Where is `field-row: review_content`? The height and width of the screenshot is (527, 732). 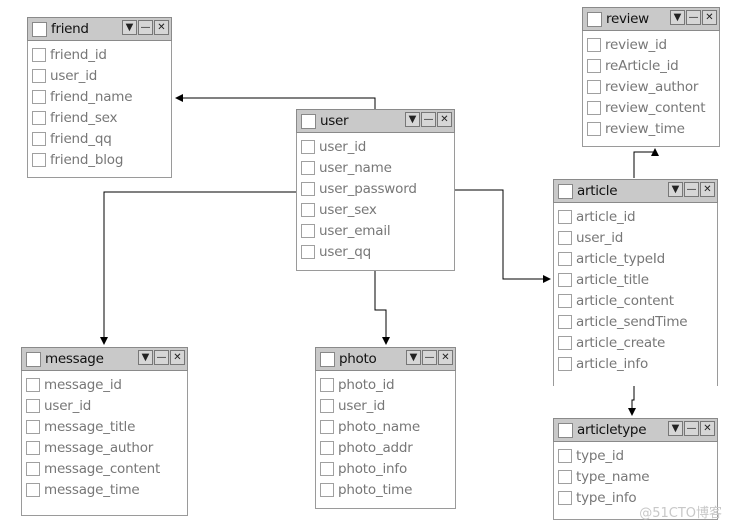 field-row: review_content is located at coordinates (651, 107).